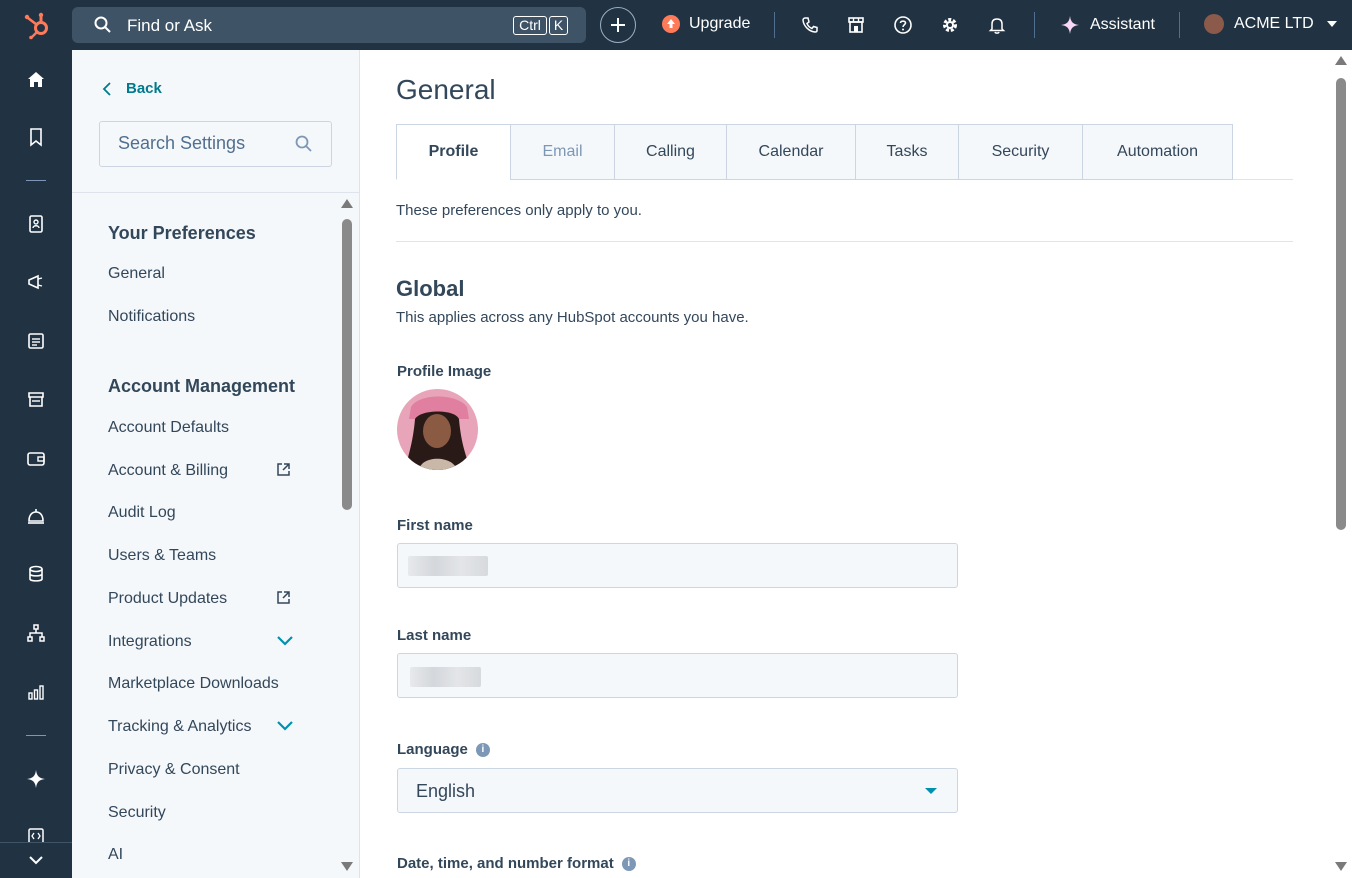  Describe the element at coordinates (36, 399) in the screenshot. I see `commerce-icon` at that location.